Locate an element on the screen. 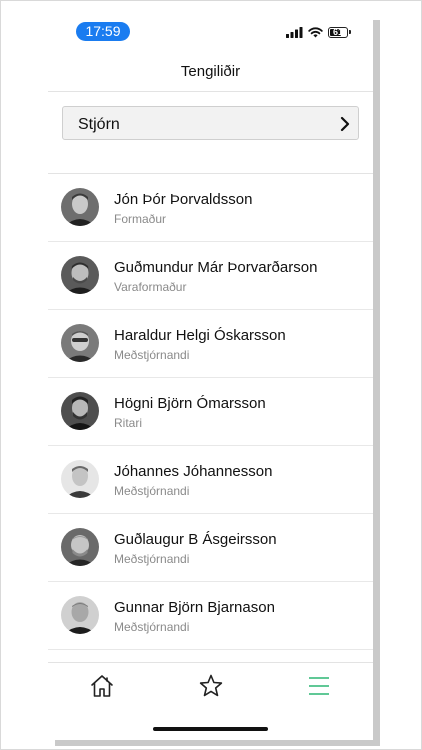 The height and width of the screenshot is (750, 422). star-icon is located at coordinates (211, 686).